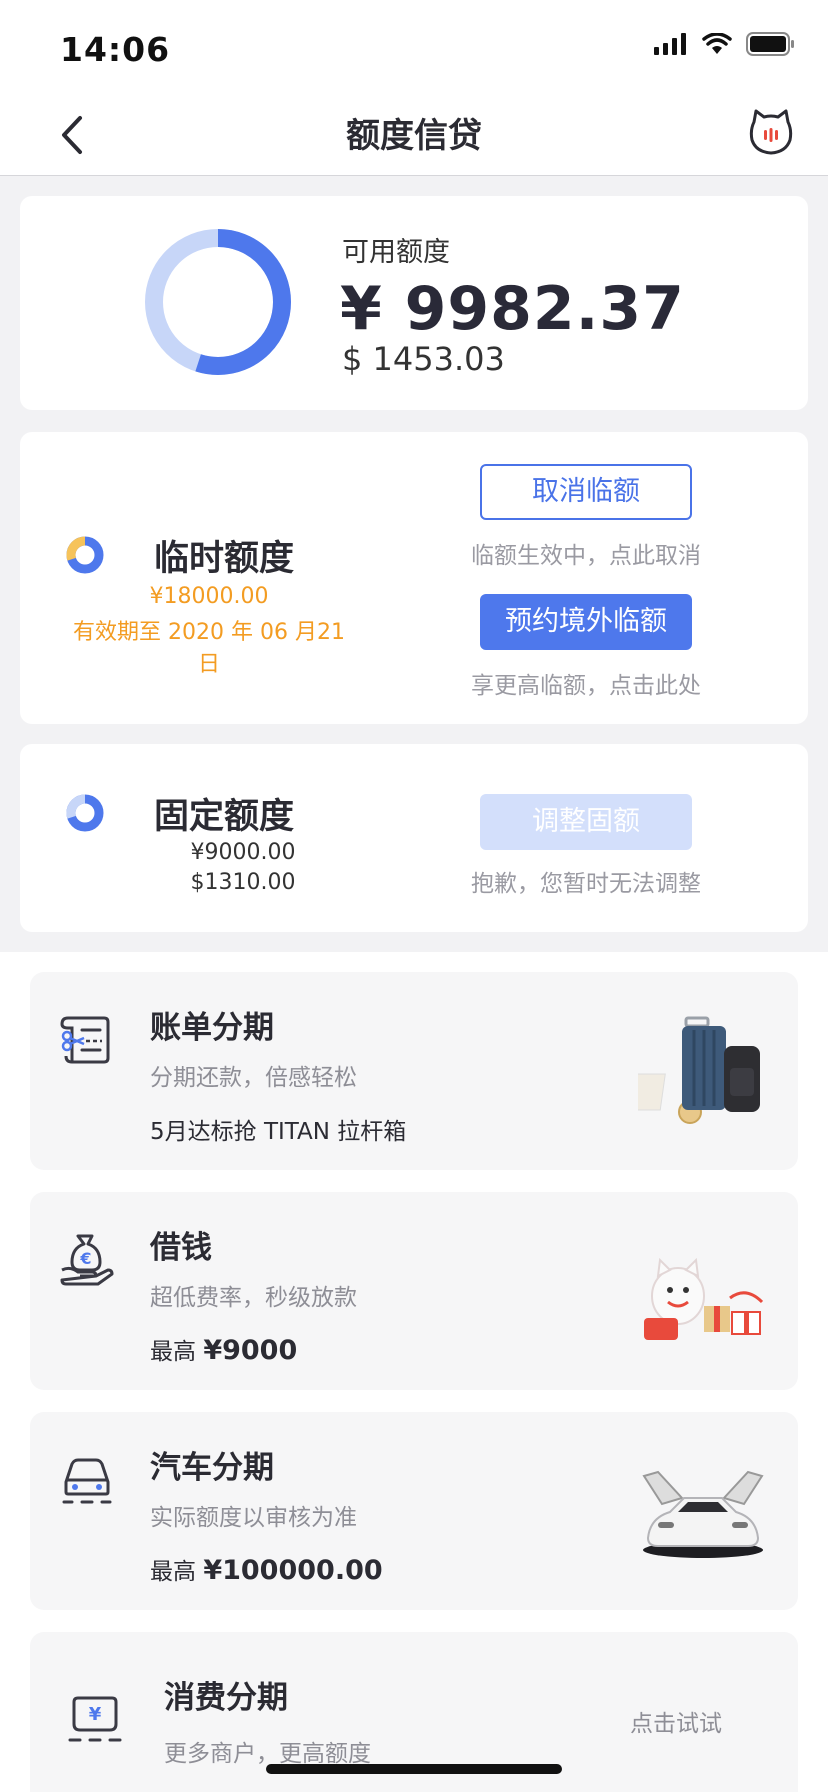 The width and height of the screenshot is (828, 1792). What do you see at coordinates (115, 49) in the screenshot?
I see `status-time: 14:06` at bounding box center [115, 49].